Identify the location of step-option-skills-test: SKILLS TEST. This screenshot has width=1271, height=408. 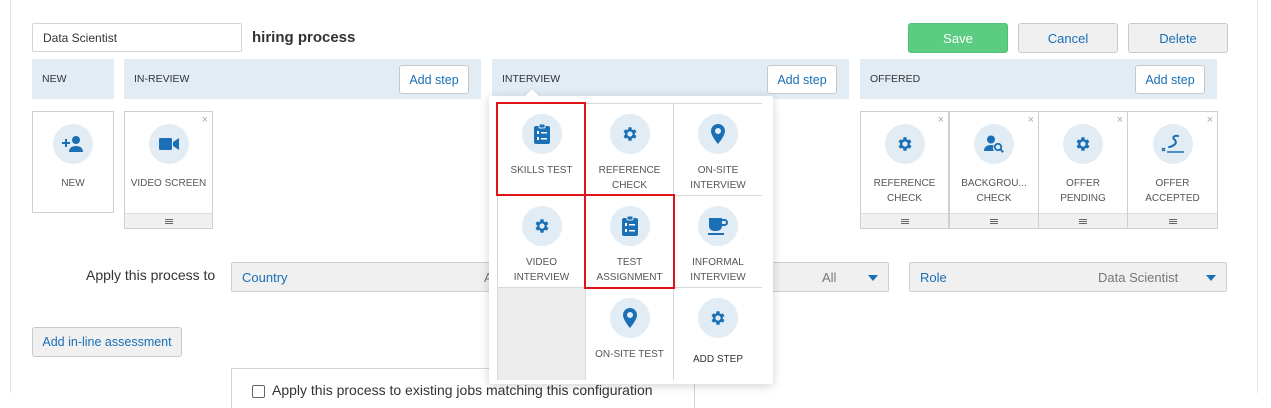
(542, 150).